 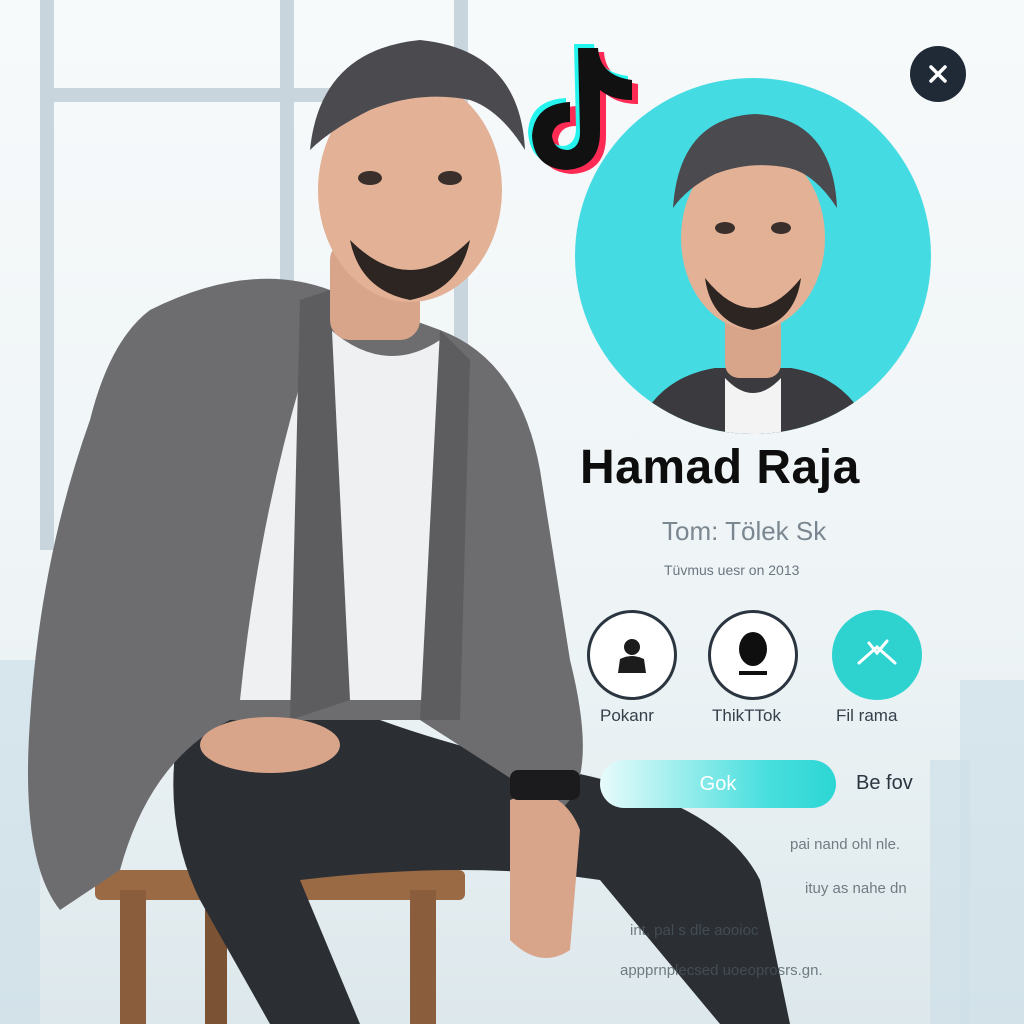 I want to click on side-link: Be fov, so click(x=884, y=783).